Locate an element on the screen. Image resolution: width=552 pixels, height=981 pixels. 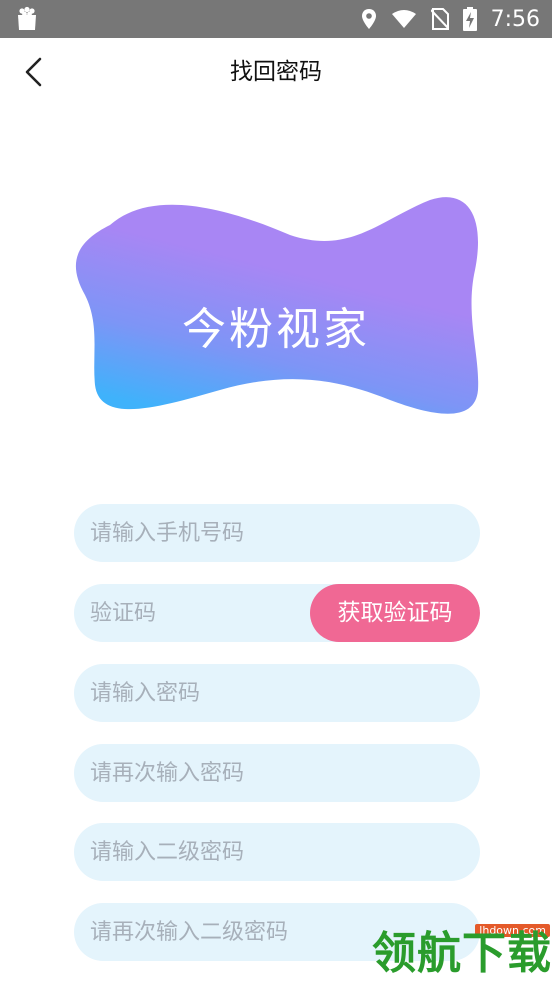
password-field is located at coordinates (277, 693).